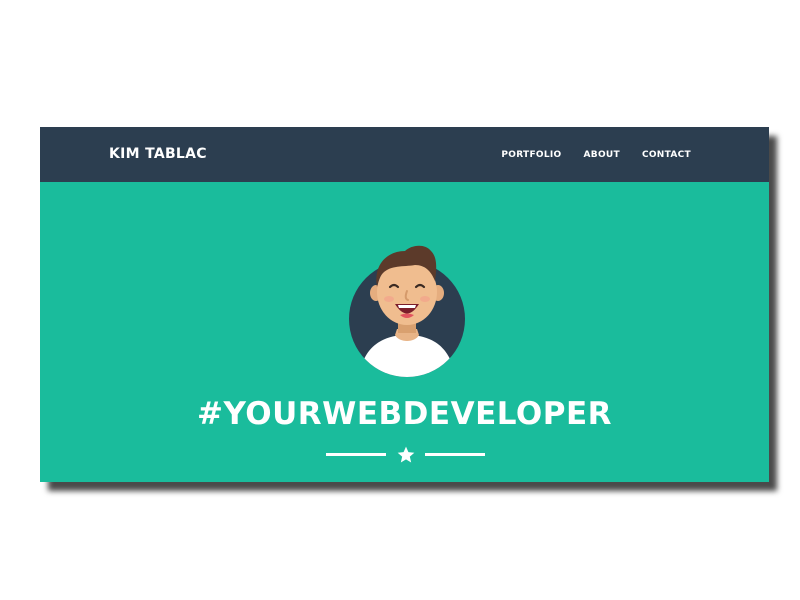  Describe the element at coordinates (602, 155) in the screenshot. I see `nav-link-about: ABOUT` at that location.